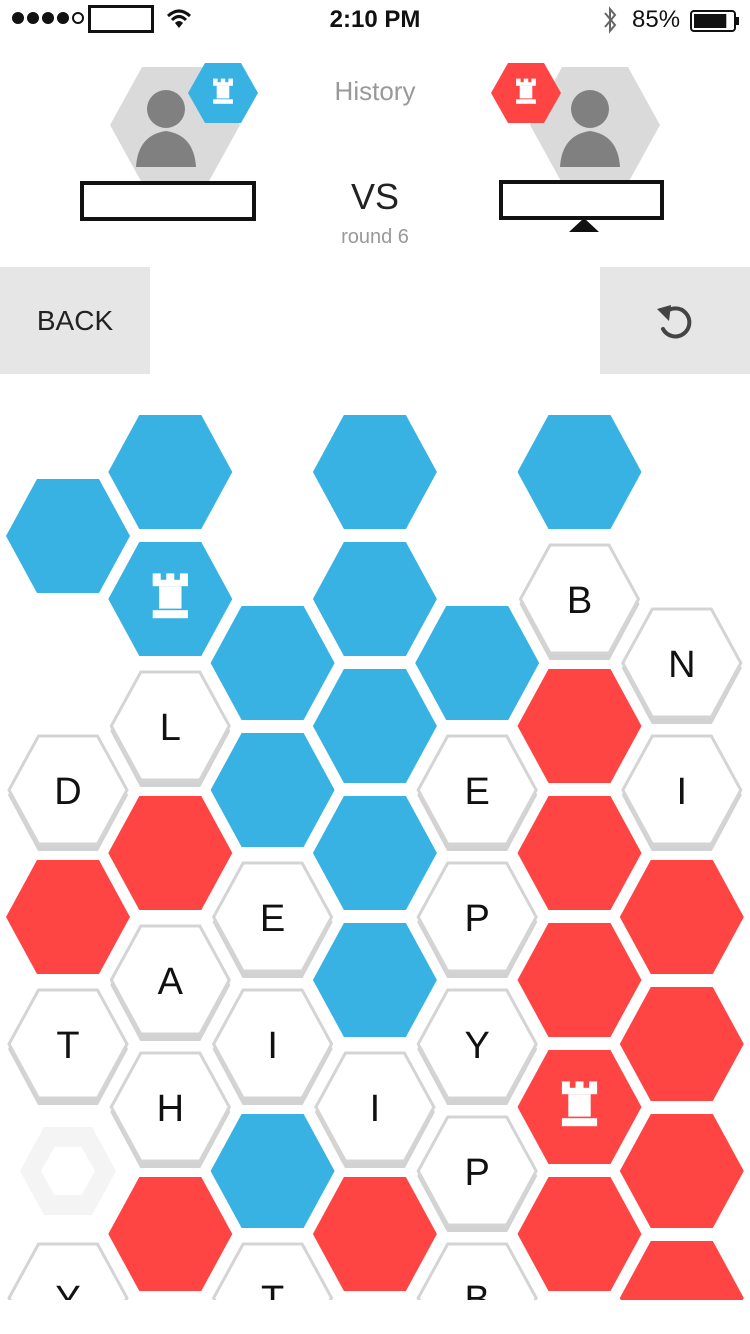  I want to click on letter-tile: D, so click(68, 792).